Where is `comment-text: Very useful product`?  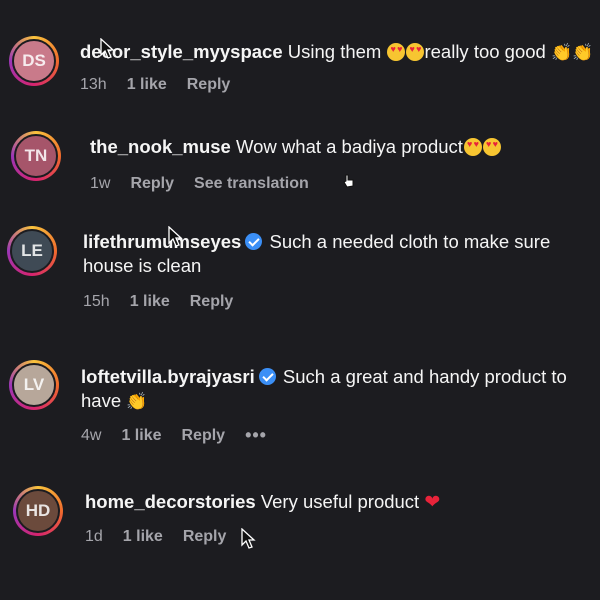 comment-text: Very useful product is located at coordinates (340, 501).